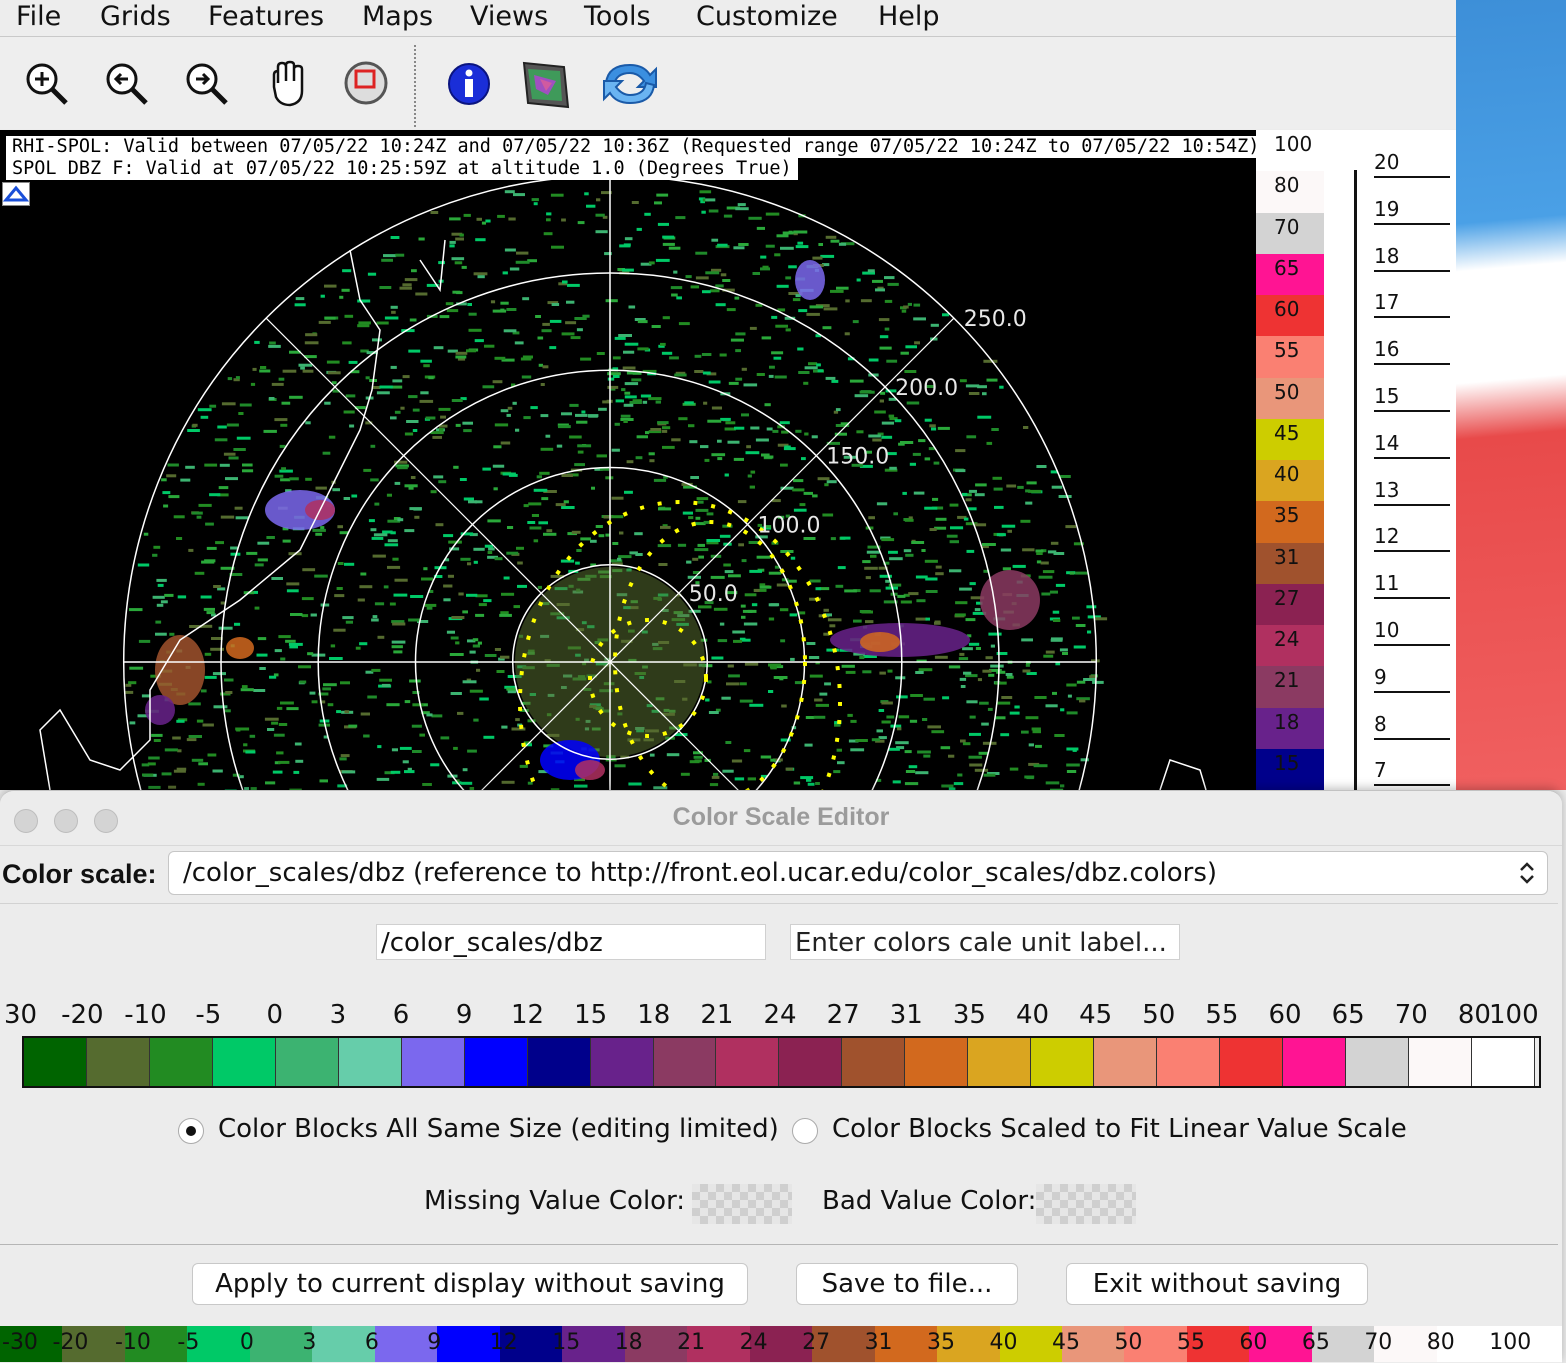  Describe the element at coordinates (367, 84) in the screenshot. I see `reset-zoom-icon` at that location.